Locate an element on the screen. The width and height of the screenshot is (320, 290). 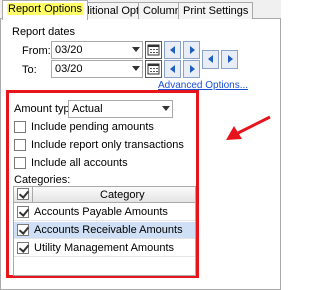
range-next-button is located at coordinates (229, 59).